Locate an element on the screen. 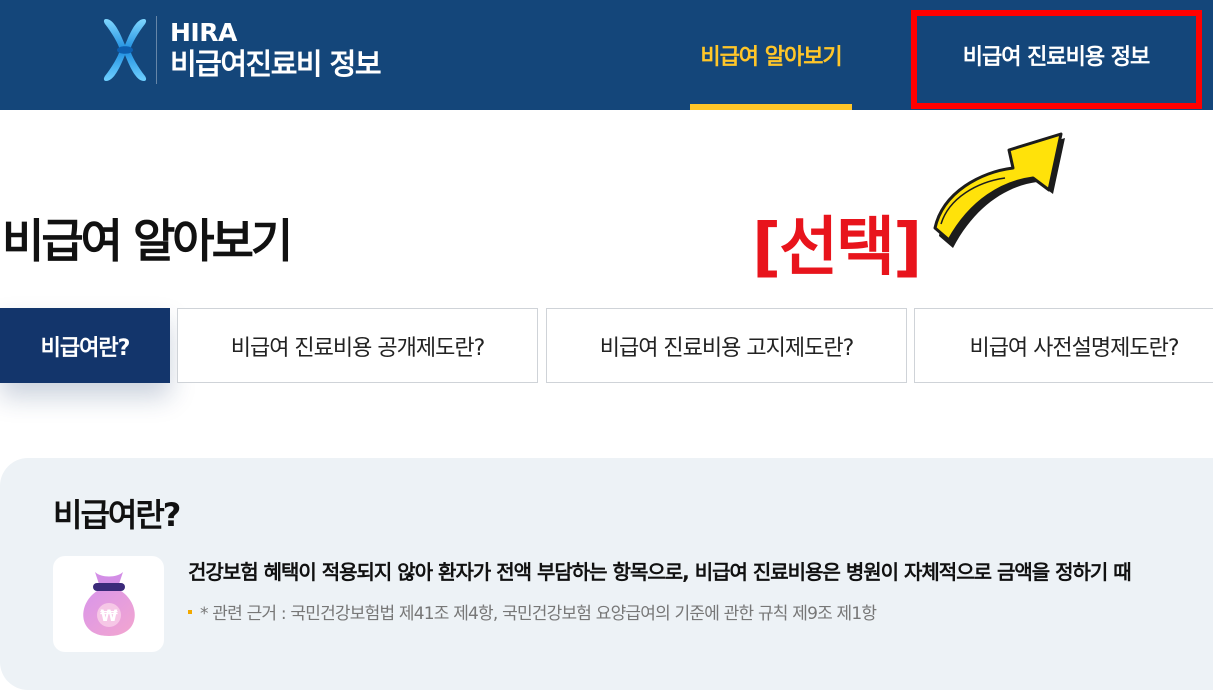 Image resolution: width=1213 pixels, height=696 pixels. curved-arrow-icon is located at coordinates (999, 190).